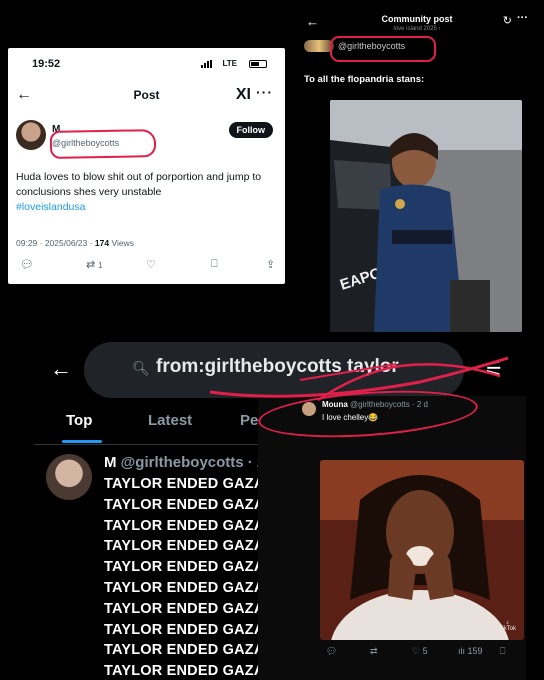 This screenshot has width=544, height=680. What do you see at coordinates (170, 420) in the screenshot?
I see `tab-latest: Latest` at bounding box center [170, 420].